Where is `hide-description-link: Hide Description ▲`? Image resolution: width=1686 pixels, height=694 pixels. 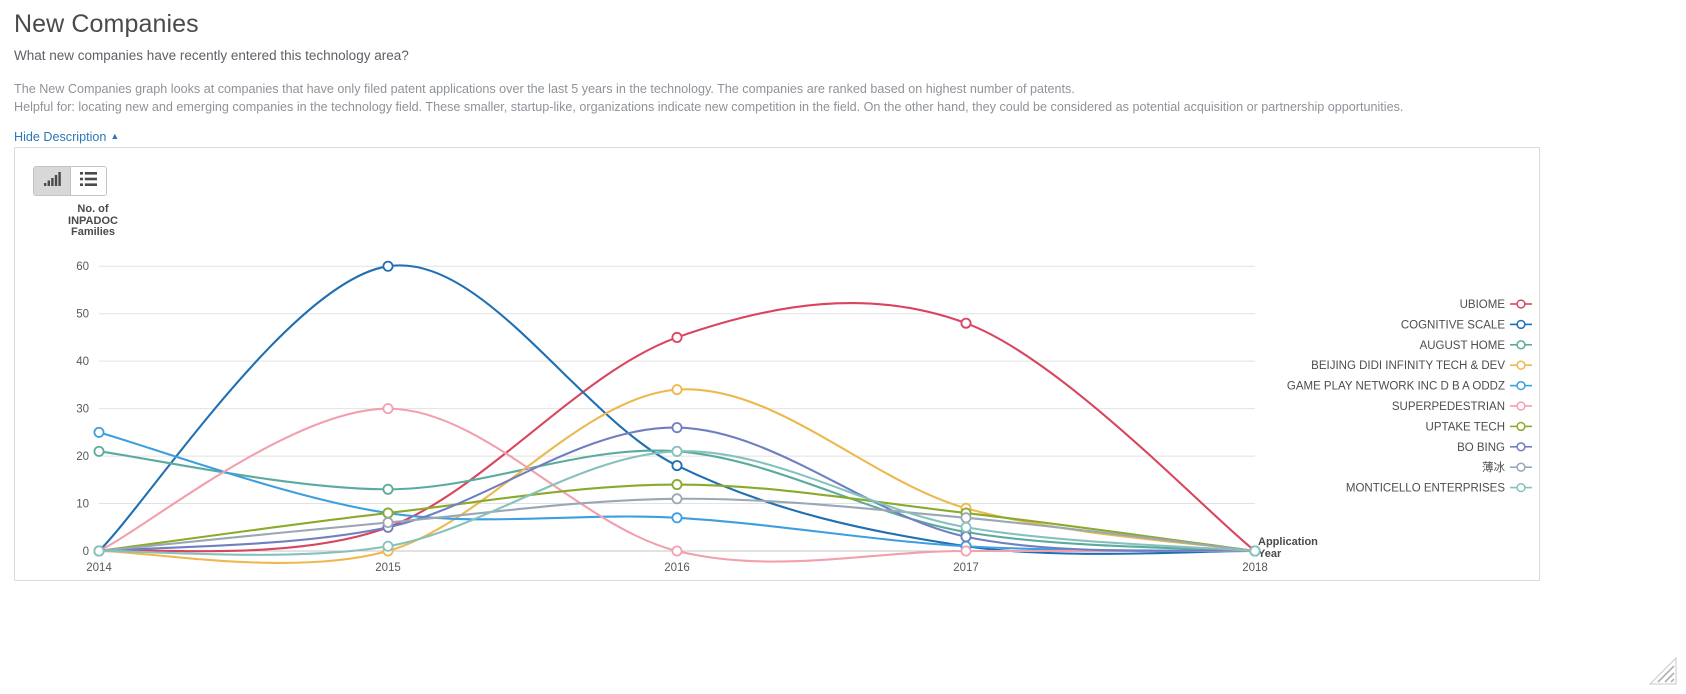
hide-description-link: Hide Description ▲ is located at coordinates (66, 137).